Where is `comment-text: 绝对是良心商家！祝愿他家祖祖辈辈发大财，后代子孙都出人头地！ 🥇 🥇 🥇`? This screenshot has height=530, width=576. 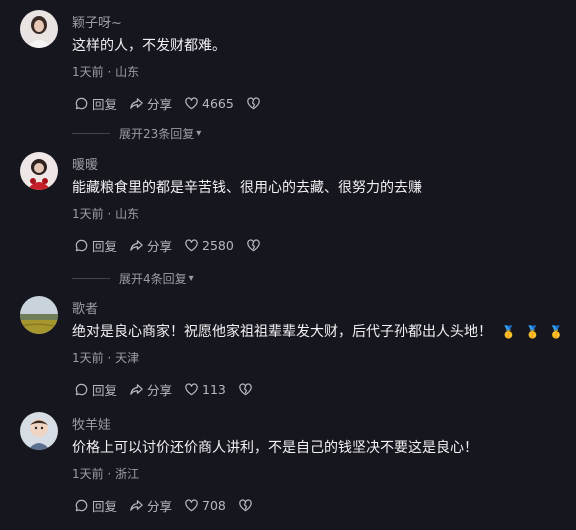 comment-text: 绝对是良心商家！祝愿他家祖祖辈辈发大财，后代子孙都出人头地！ 🥇 🥇 🥇 is located at coordinates (318, 331).